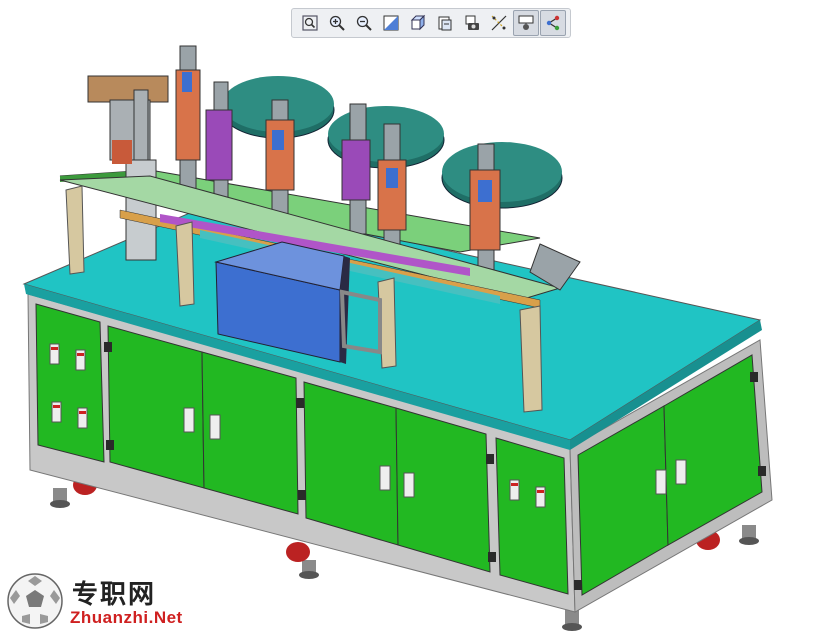  I want to click on zoom-in-button, so click(337, 23).